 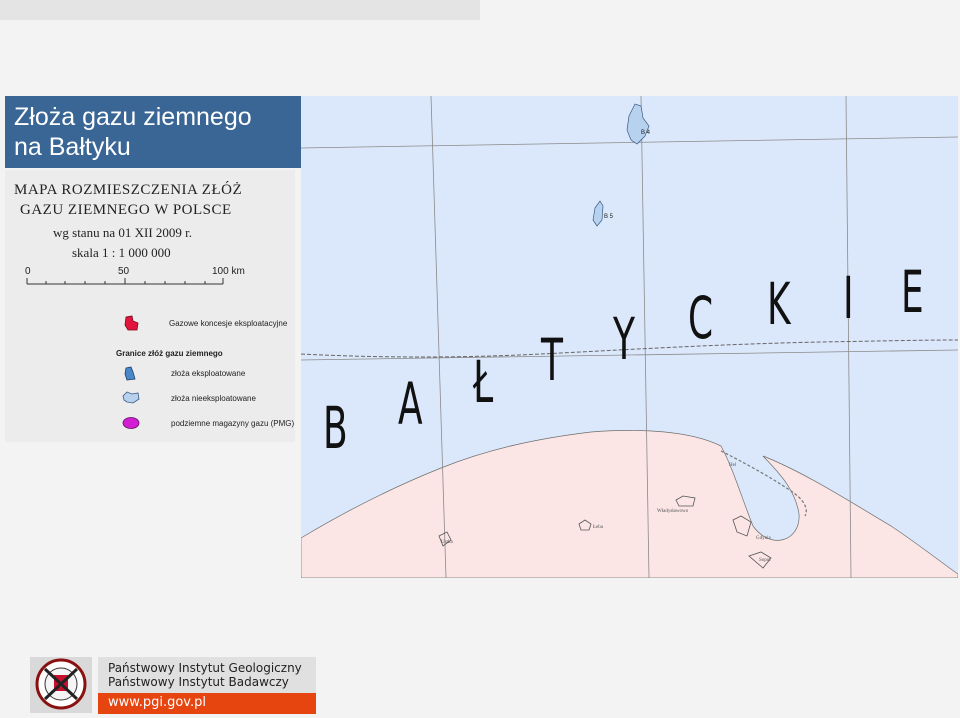 What do you see at coordinates (213, 398) in the screenshot?
I see `legend-unexploited-label: złoża nieeksploatowane` at bounding box center [213, 398].